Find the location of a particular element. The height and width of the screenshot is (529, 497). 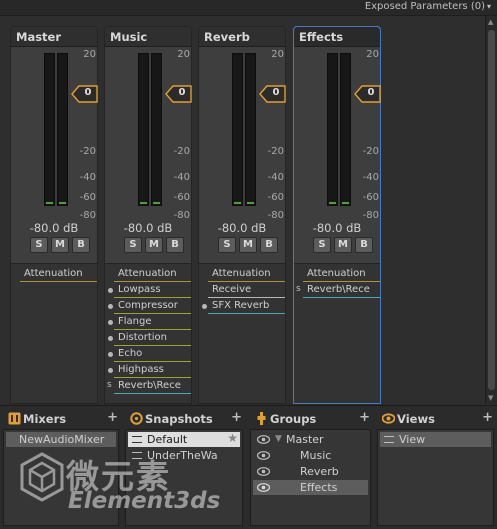

vertical-scrollbar: ▲ ▼ is located at coordinates (491, 210).